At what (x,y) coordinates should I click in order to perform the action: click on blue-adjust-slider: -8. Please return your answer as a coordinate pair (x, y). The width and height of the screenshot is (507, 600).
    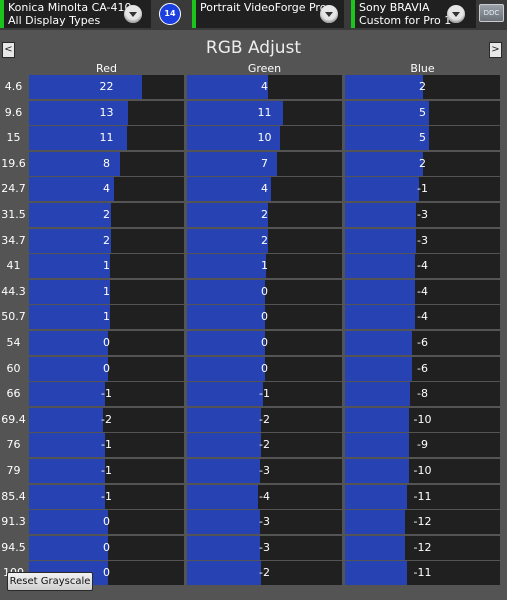
    Looking at the image, I should click on (422, 394).